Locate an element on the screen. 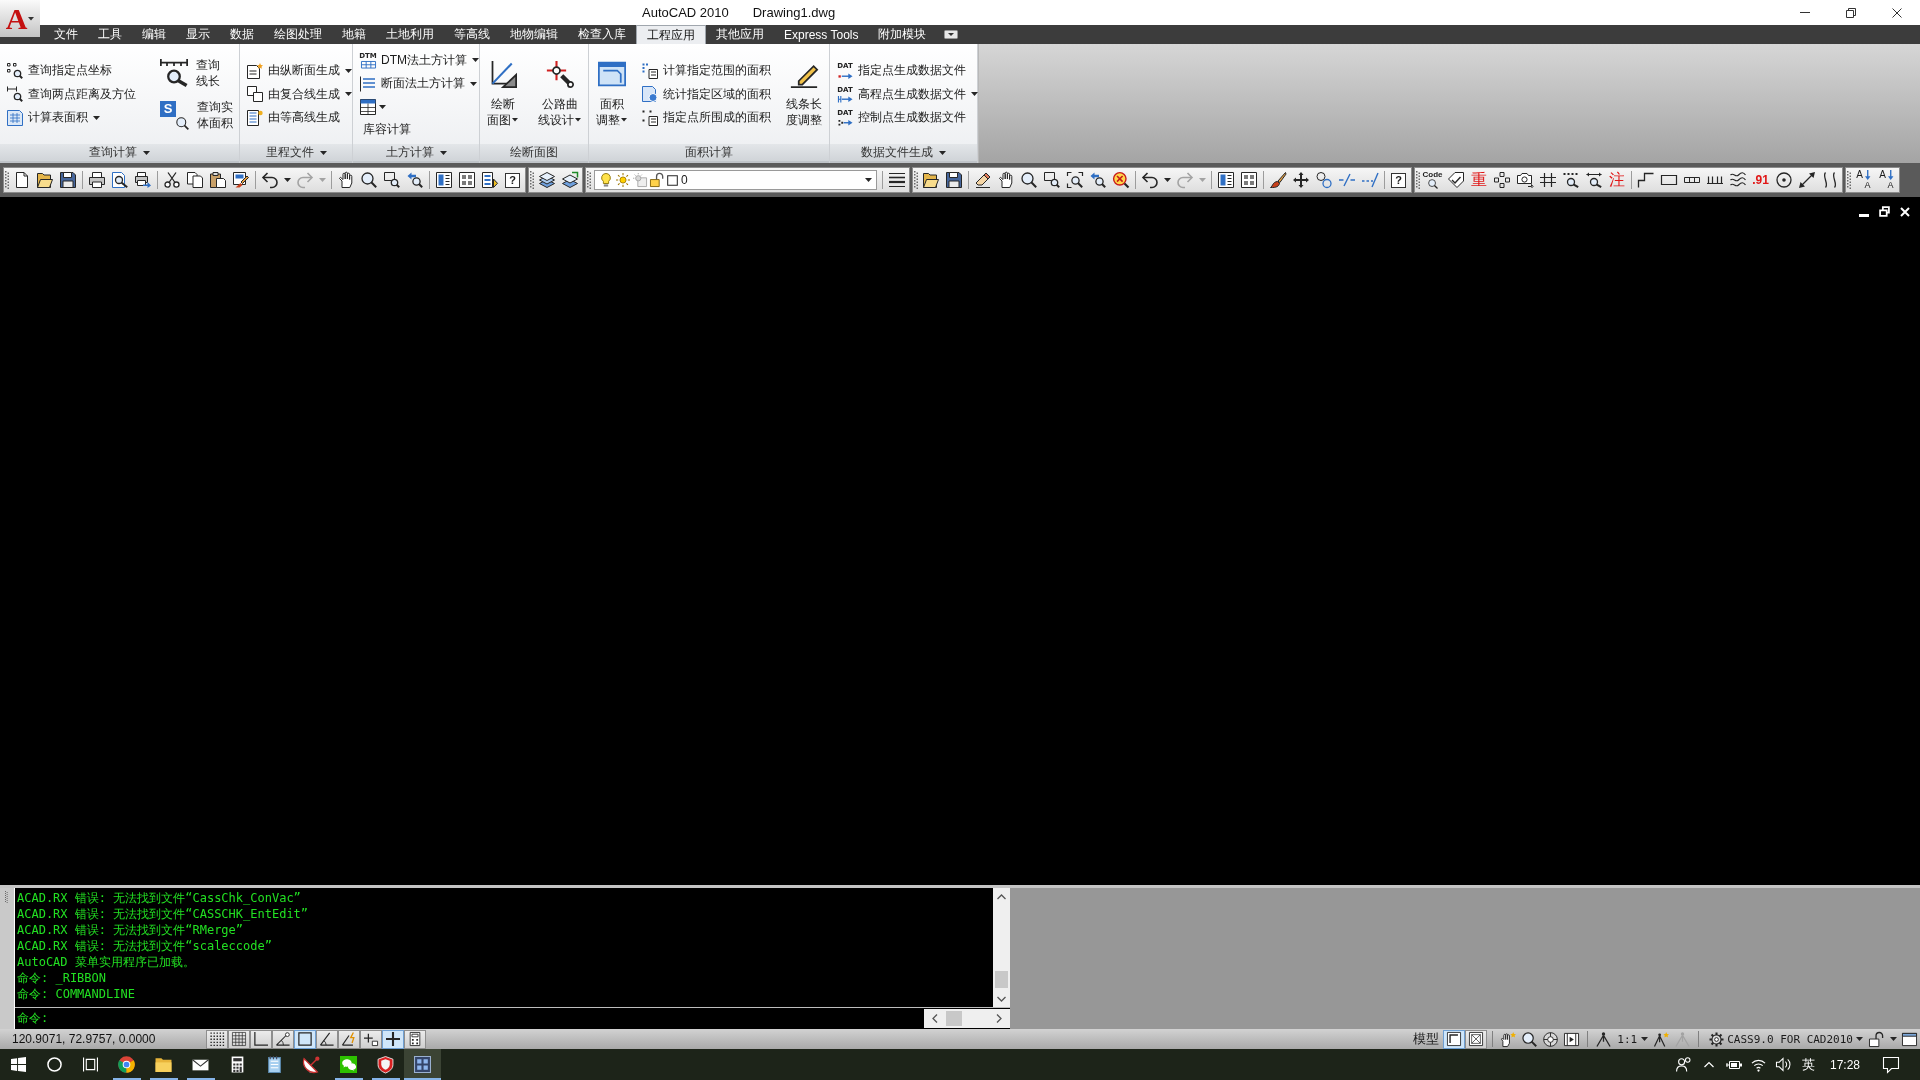  double-arrow-magnifier-icon is located at coordinates (1593, 180).